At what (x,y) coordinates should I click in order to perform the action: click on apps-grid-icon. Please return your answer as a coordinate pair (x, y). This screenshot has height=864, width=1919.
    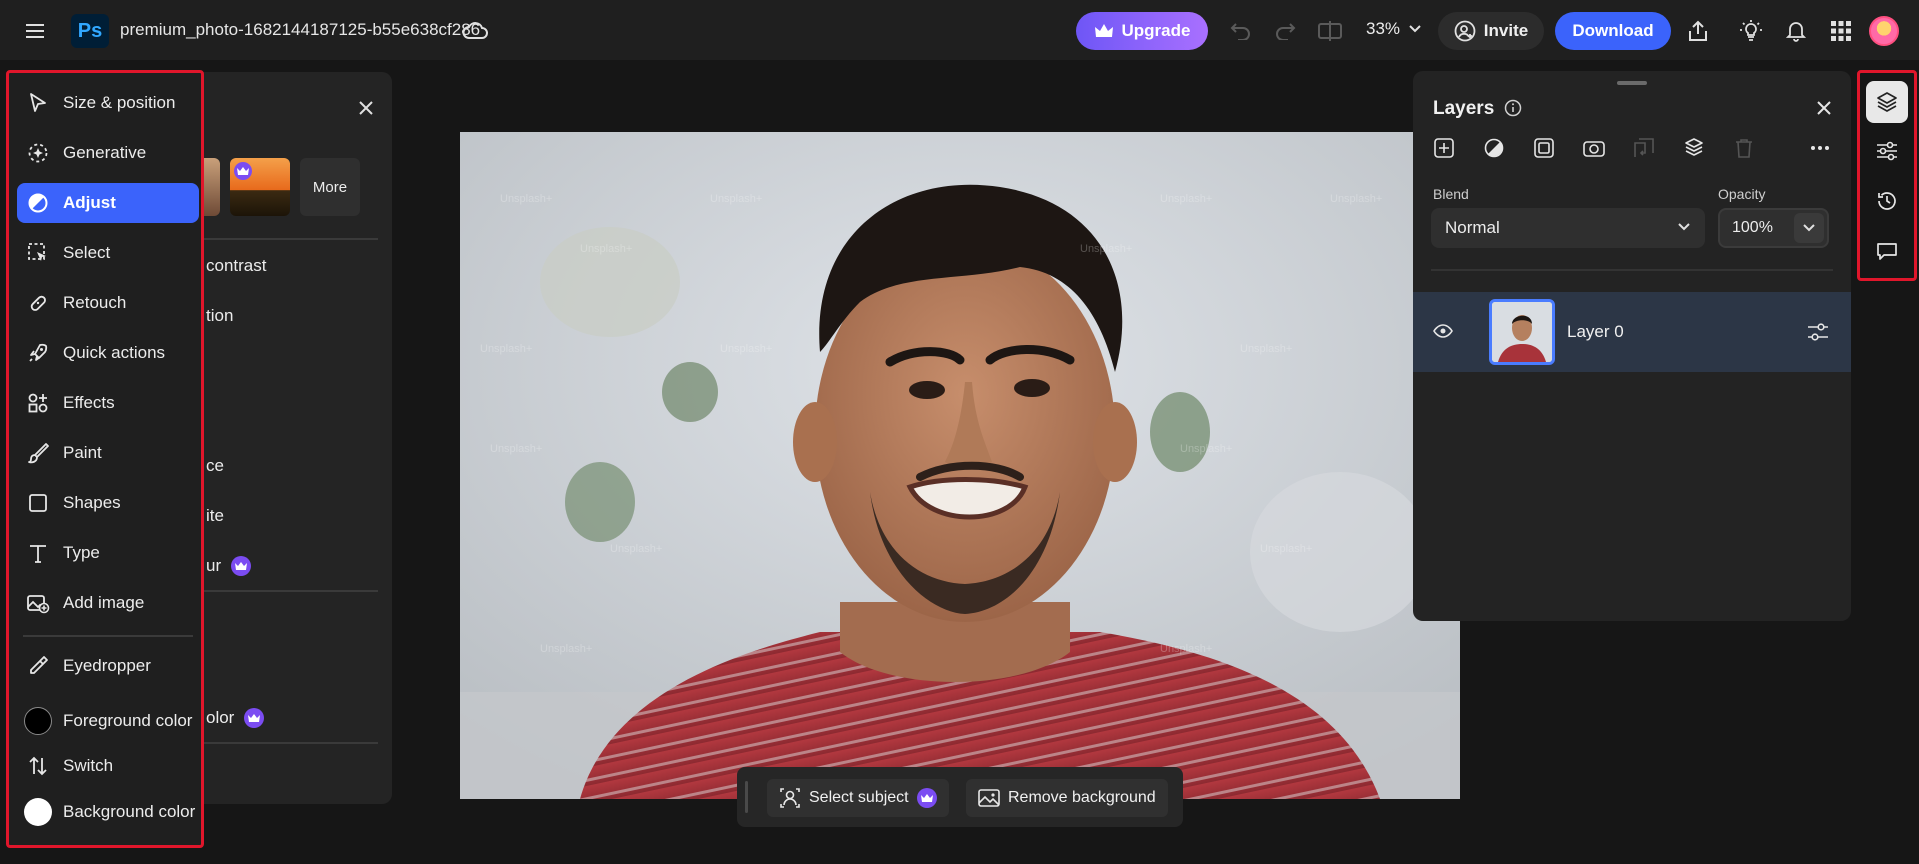
    Looking at the image, I should click on (1841, 31).